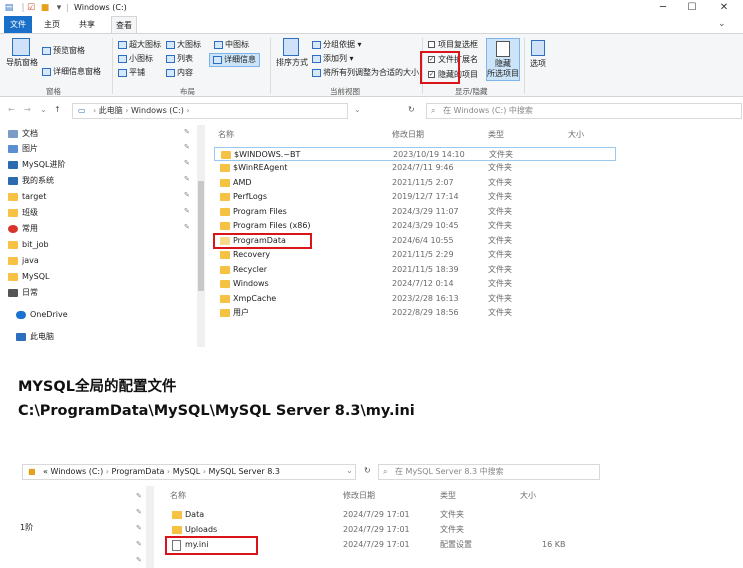 The width and height of the screenshot is (743, 568). I want to click on group-by-button: 分组依据 ▾, so click(337, 45).